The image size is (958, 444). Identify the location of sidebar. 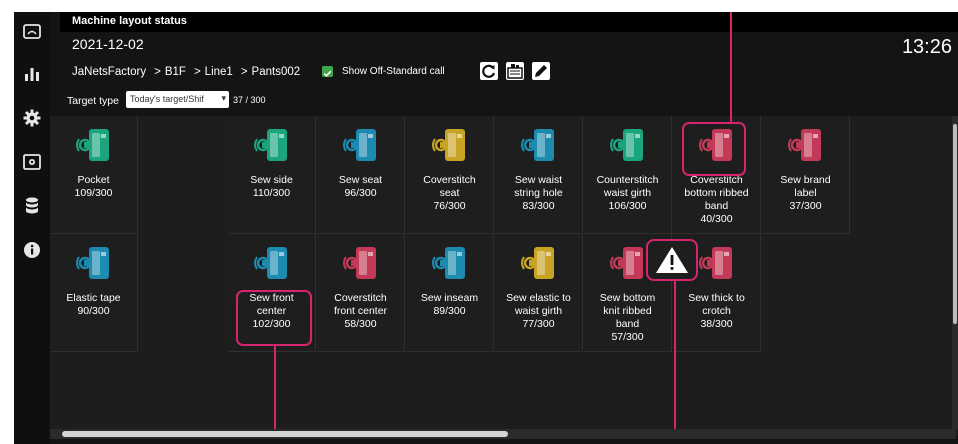
(32, 228).